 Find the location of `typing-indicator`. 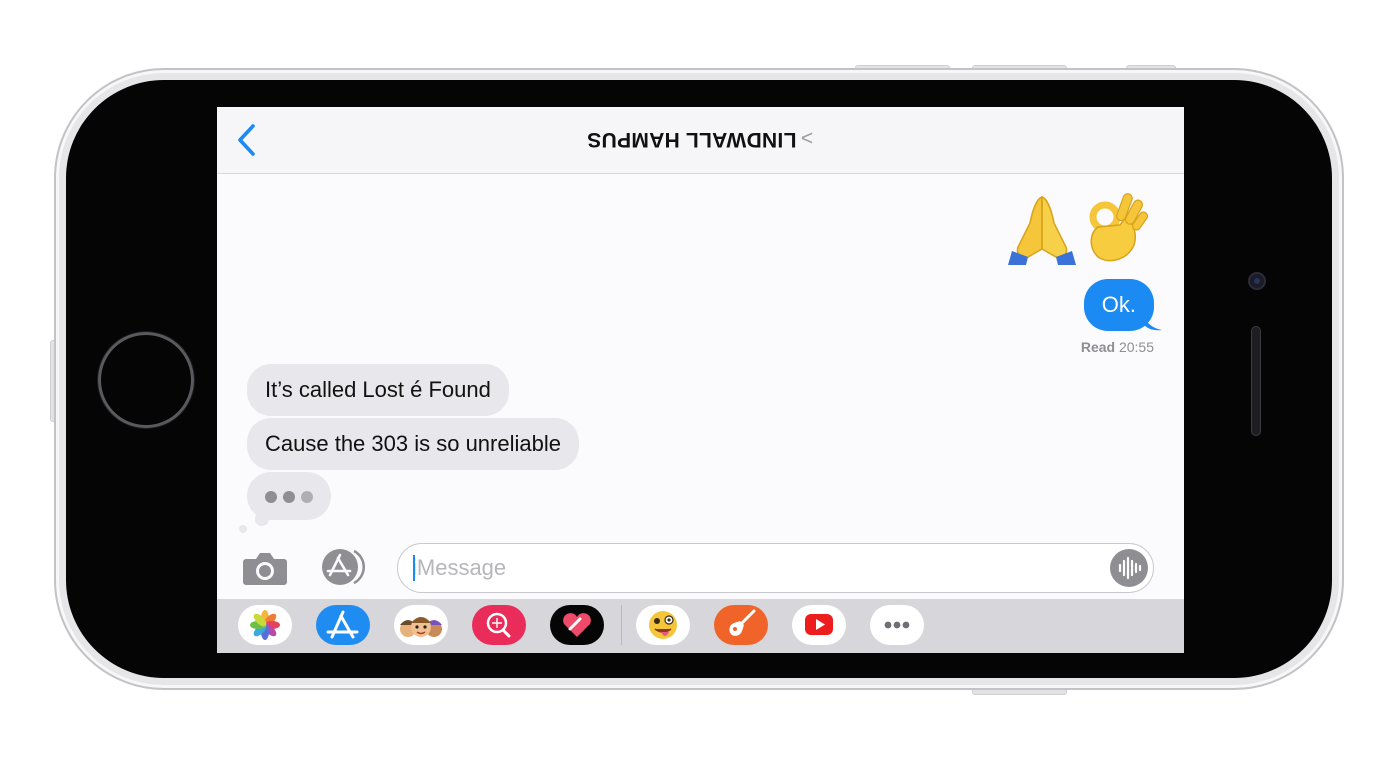

typing-indicator is located at coordinates (285, 502).